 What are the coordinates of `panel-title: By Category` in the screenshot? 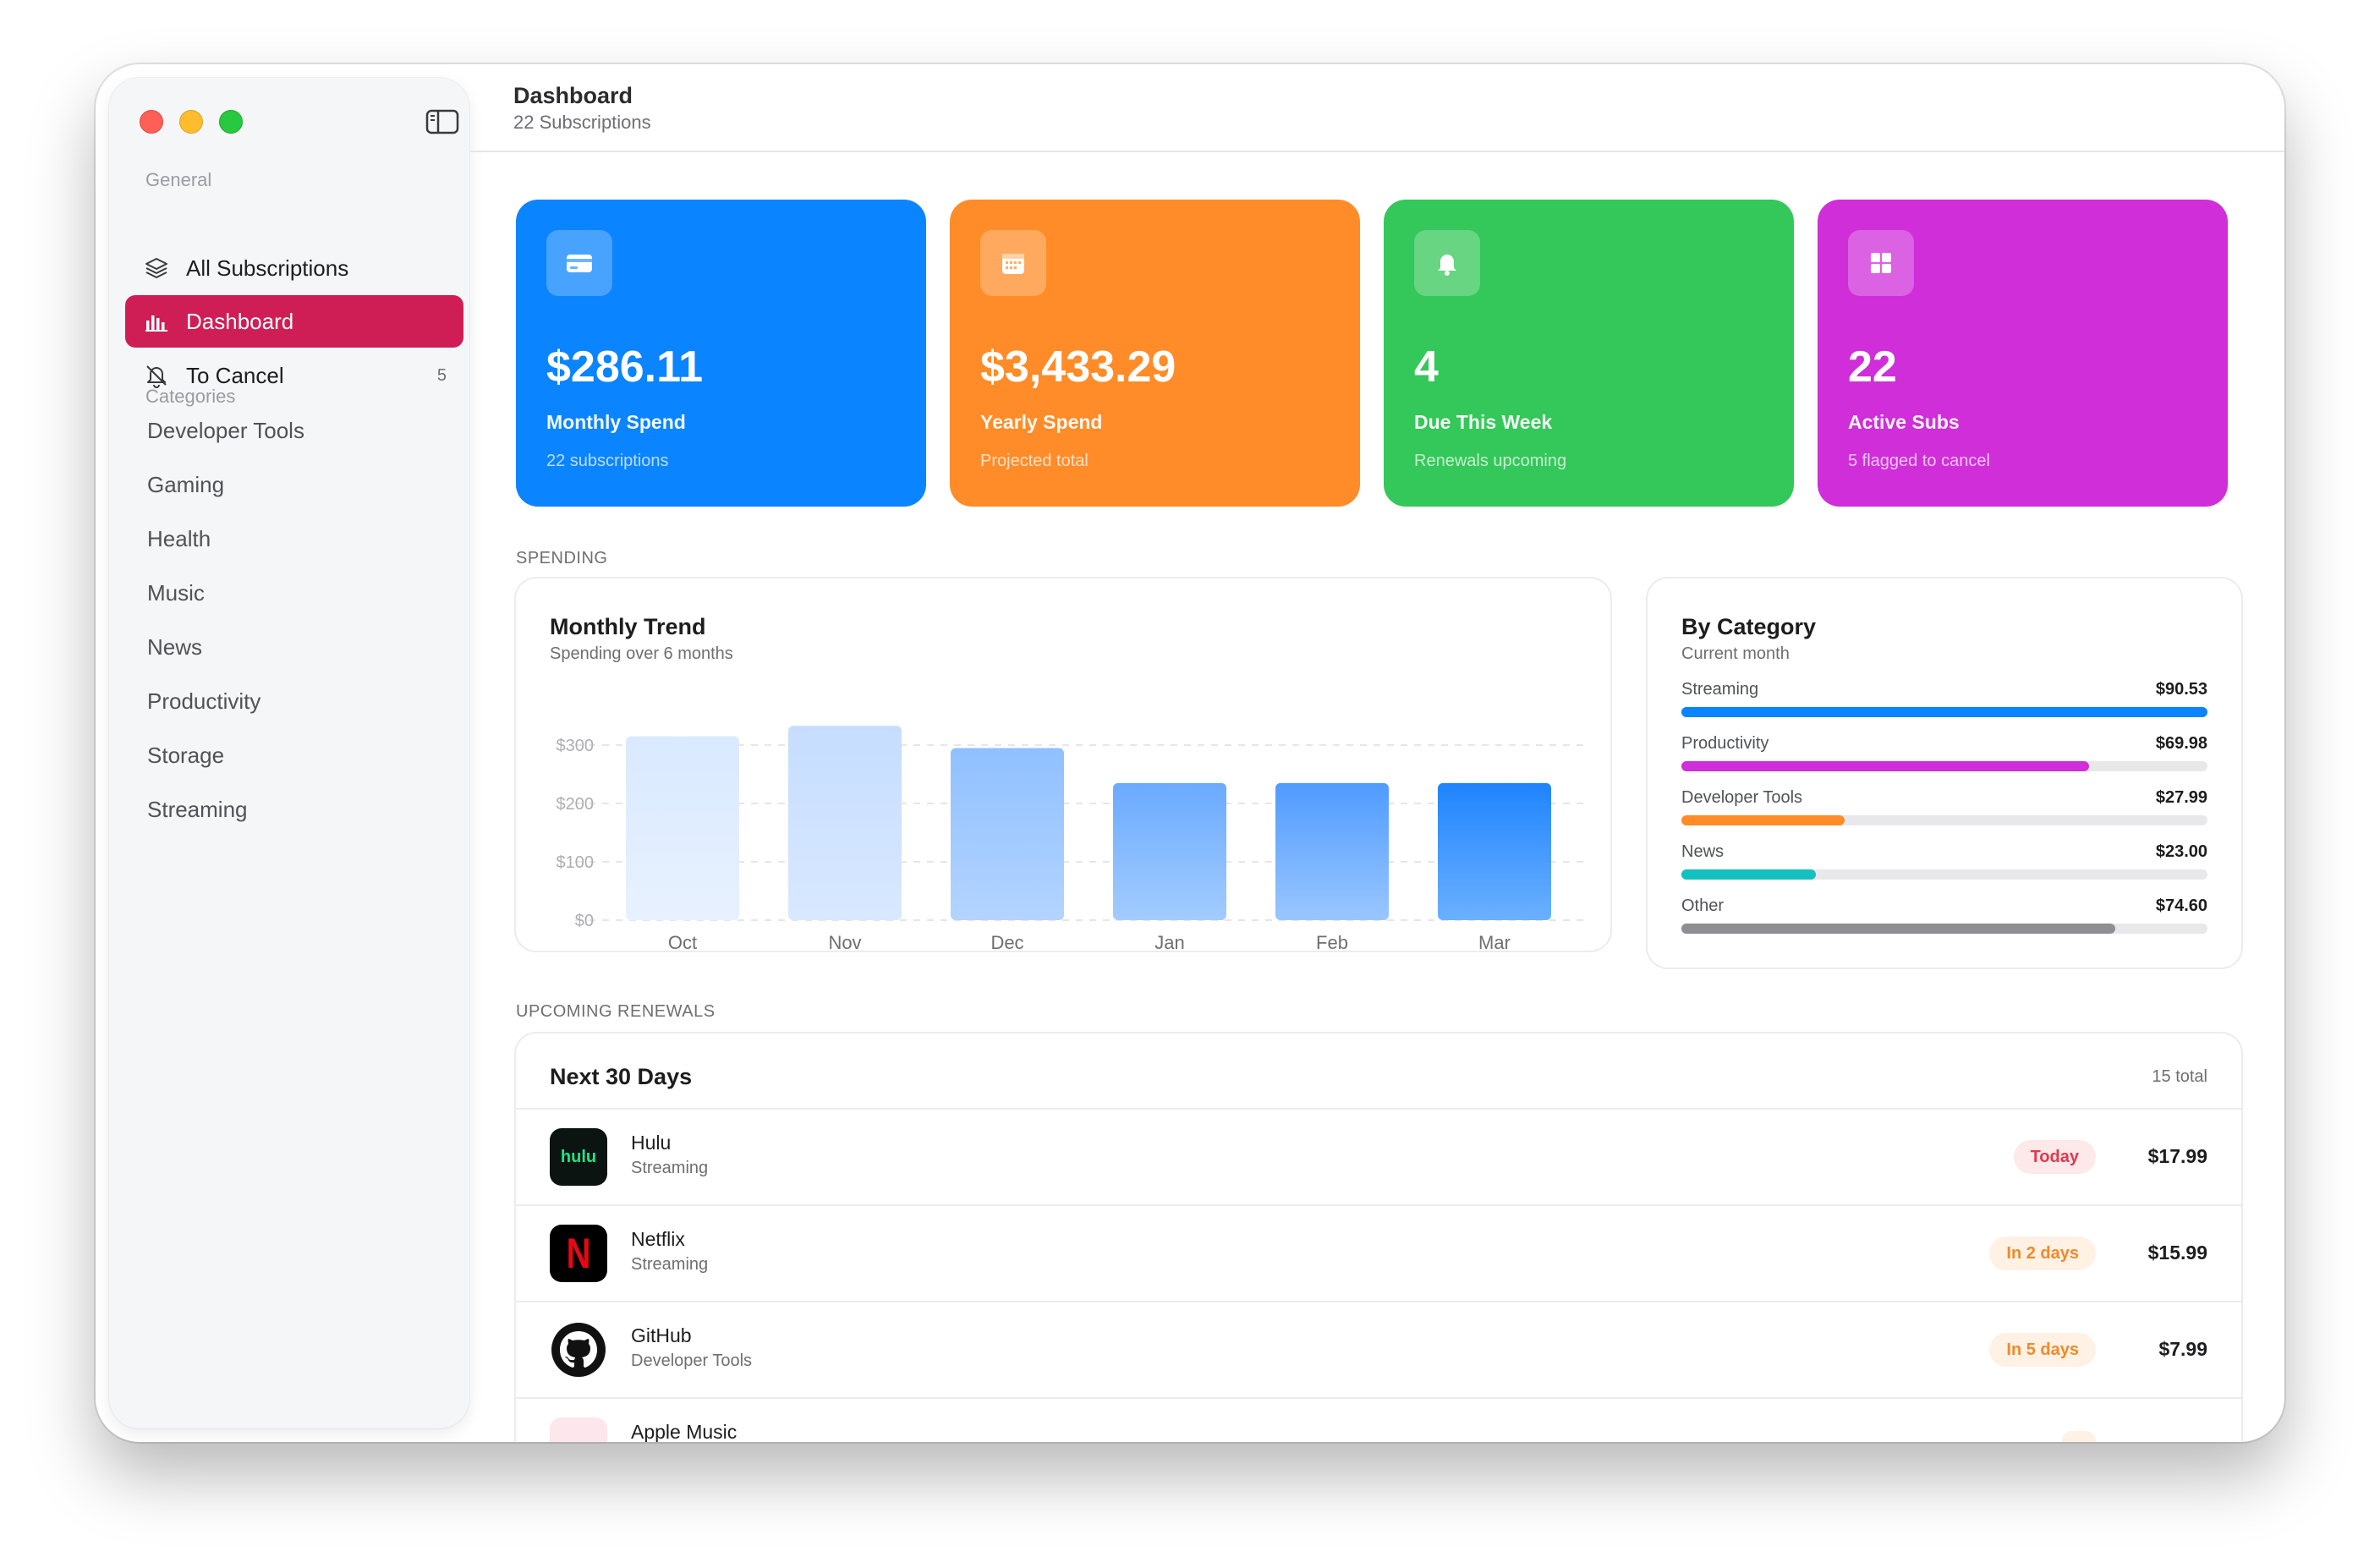 It's located at (1749, 626).